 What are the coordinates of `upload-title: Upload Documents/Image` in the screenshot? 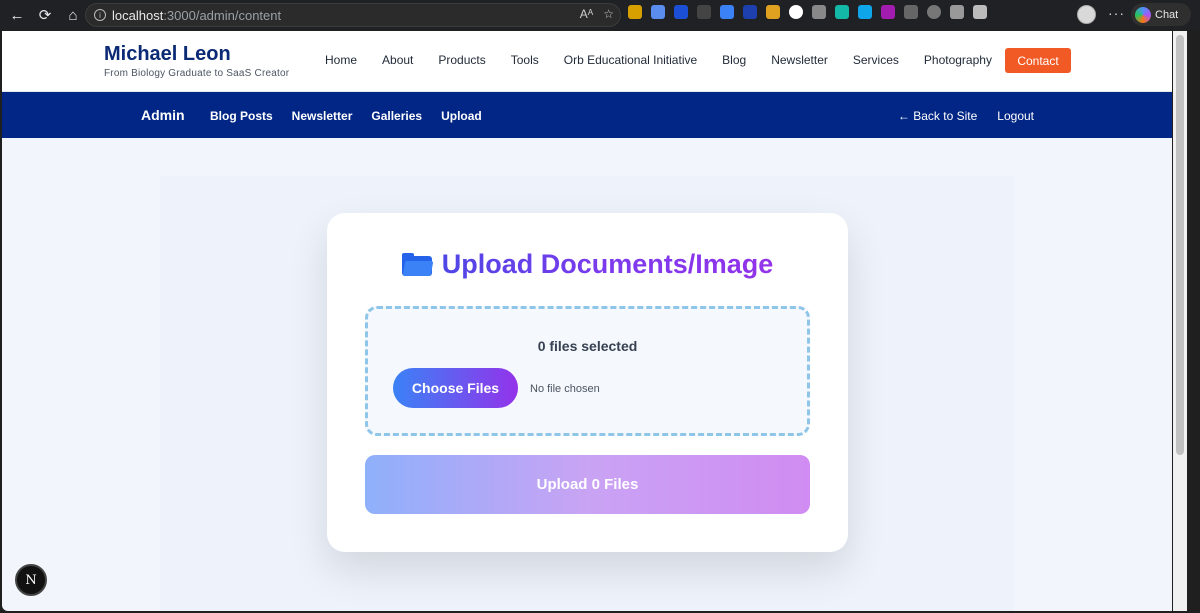 It's located at (587, 264).